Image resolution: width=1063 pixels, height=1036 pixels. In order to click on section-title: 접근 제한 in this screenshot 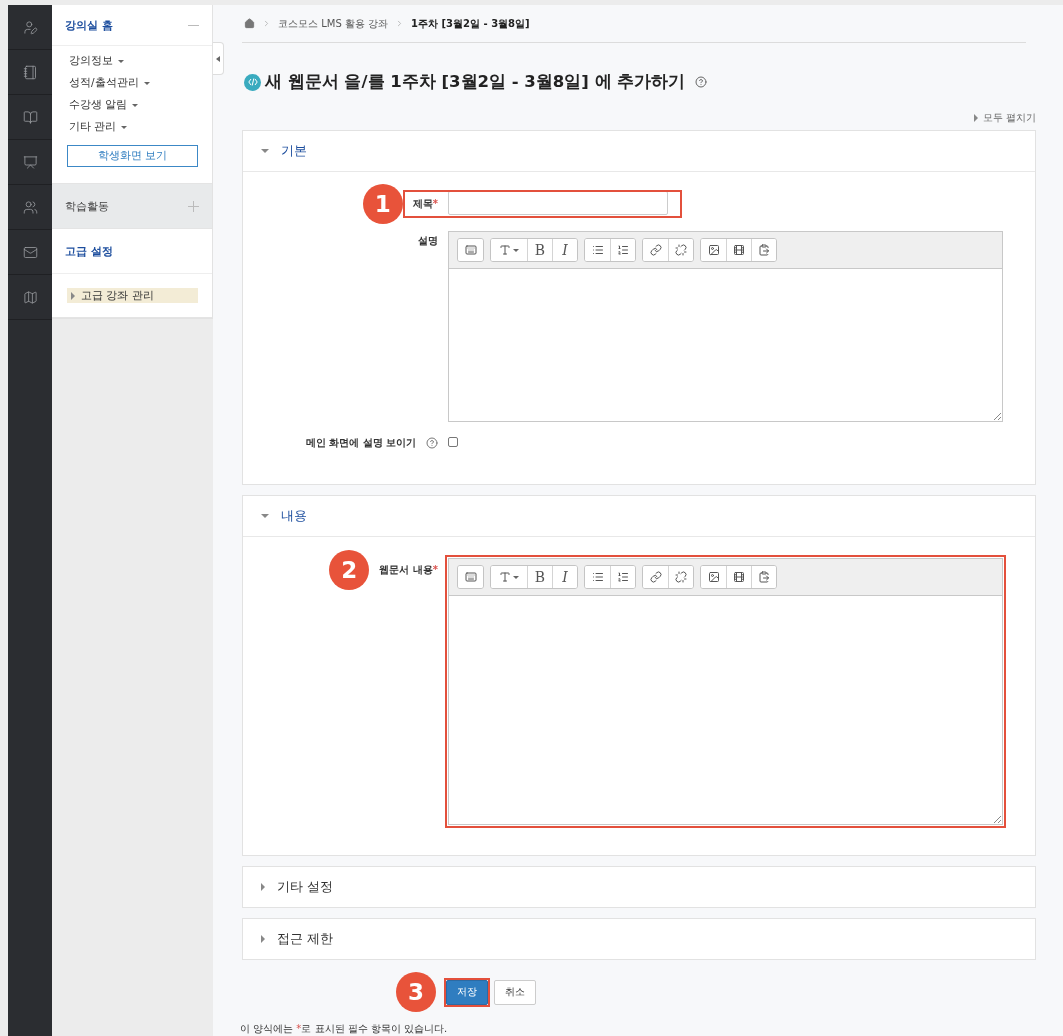, I will do `click(305, 939)`.